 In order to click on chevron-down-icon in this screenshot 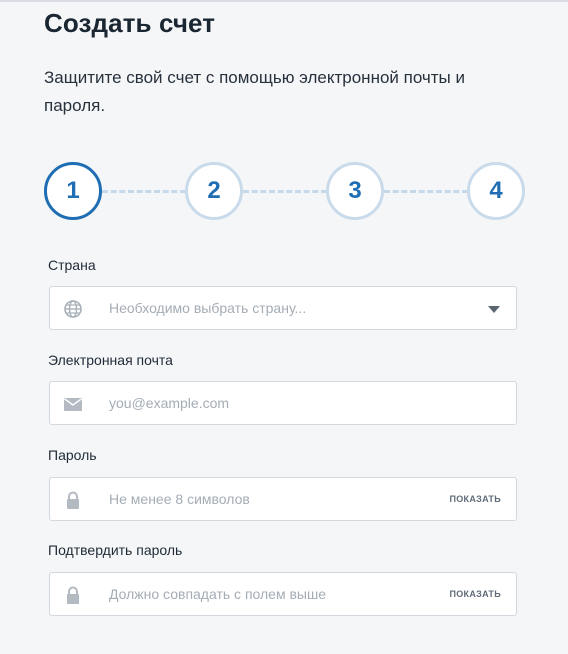, I will do `click(494, 309)`.